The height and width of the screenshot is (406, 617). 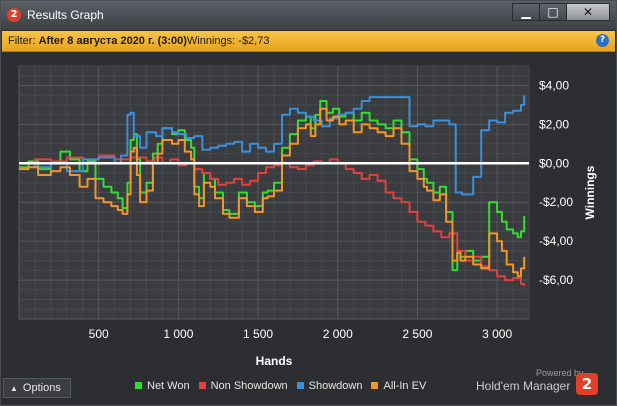 I want to click on chevron-up-icon: ▲, so click(x=14, y=388).